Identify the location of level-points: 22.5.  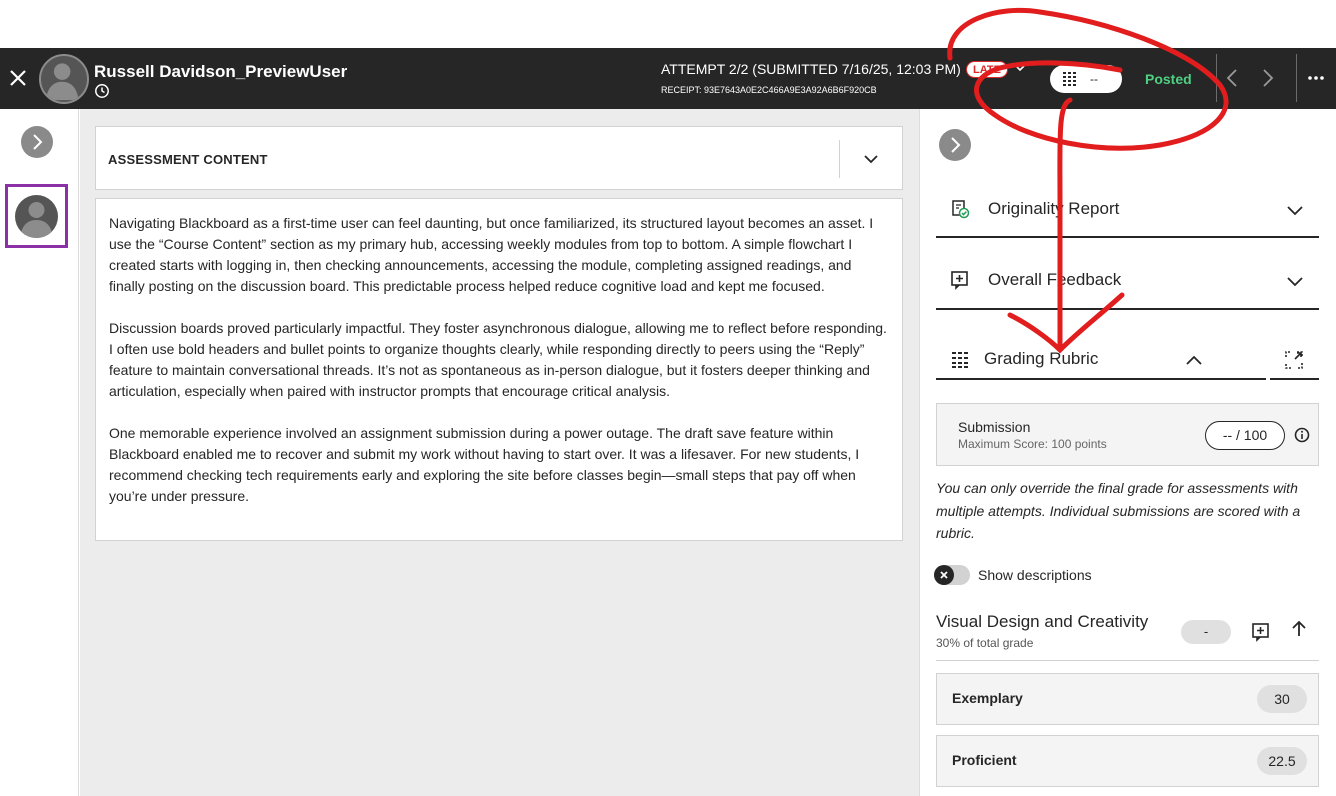
(1282, 761).